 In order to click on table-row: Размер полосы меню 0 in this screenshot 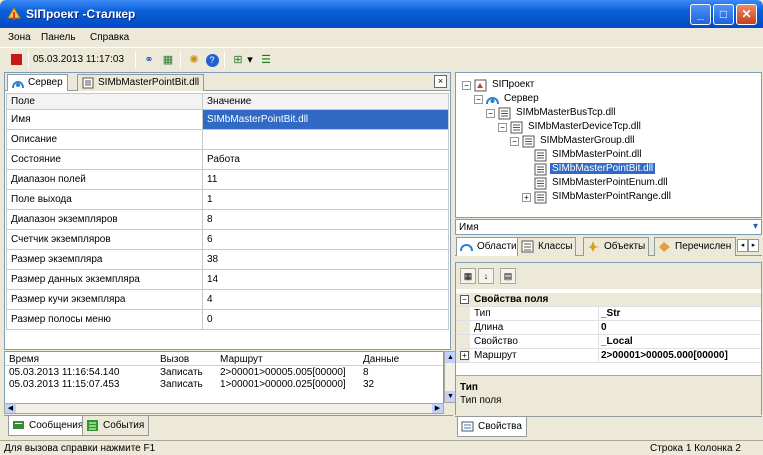, I will do `click(227, 319)`.